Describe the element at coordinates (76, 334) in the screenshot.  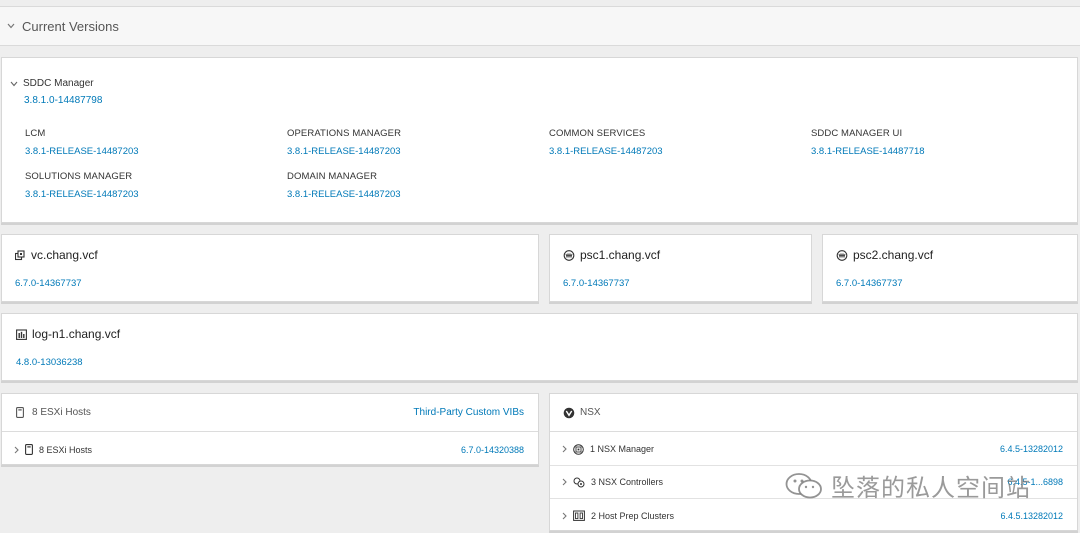
I see `vm-name: log-n1.chang.vcf` at that location.